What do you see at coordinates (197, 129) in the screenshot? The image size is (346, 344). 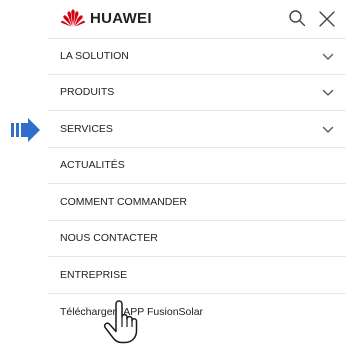 I see `menu-item-services: SERVICES` at bounding box center [197, 129].